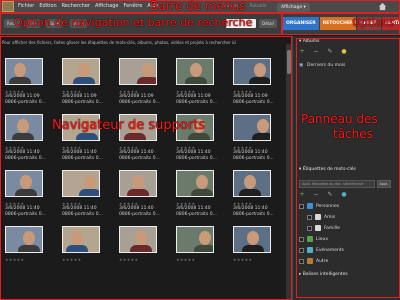  What do you see at coordinates (107, 6) in the screenshot?
I see `menu-affichage: Affichage` at bounding box center [107, 6].